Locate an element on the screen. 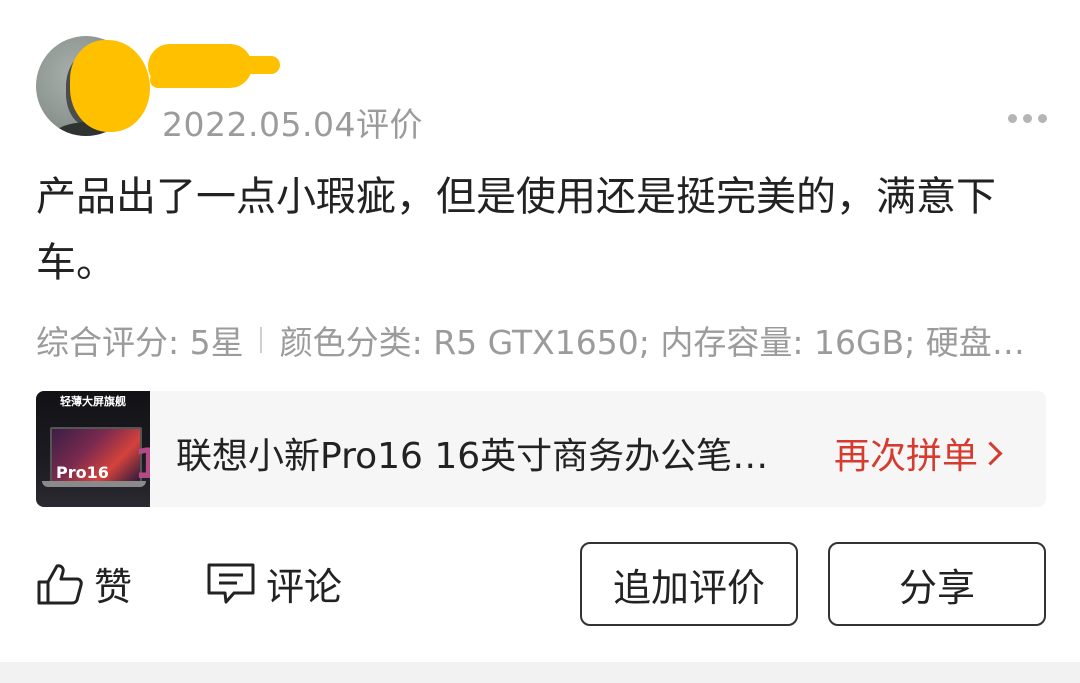 The width and height of the screenshot is (1080, 683). thumb-tag: 轻薄大屏旗舰 is located at coordinates (93, 401).